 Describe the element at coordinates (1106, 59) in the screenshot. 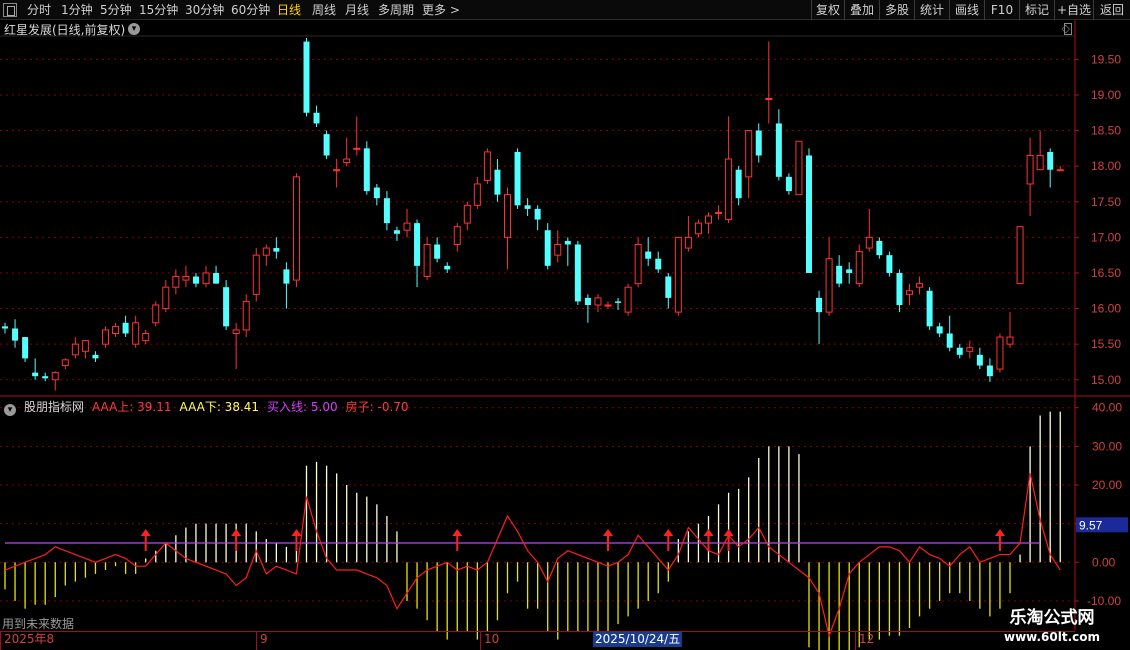

I see `price-tick-label: 19.50` at that location.